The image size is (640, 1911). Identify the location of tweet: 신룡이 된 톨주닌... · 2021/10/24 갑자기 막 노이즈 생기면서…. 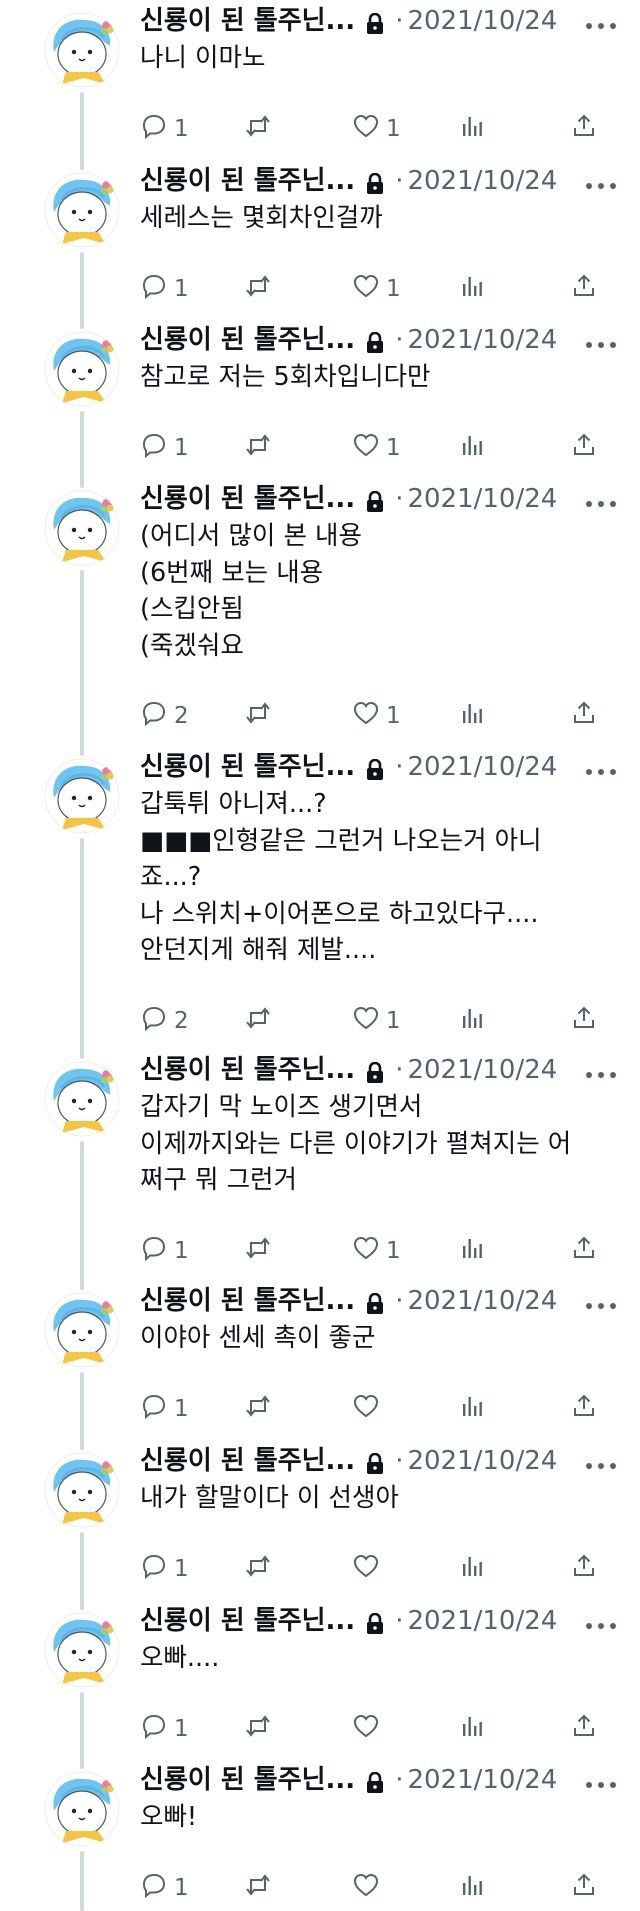
(320, 1169).